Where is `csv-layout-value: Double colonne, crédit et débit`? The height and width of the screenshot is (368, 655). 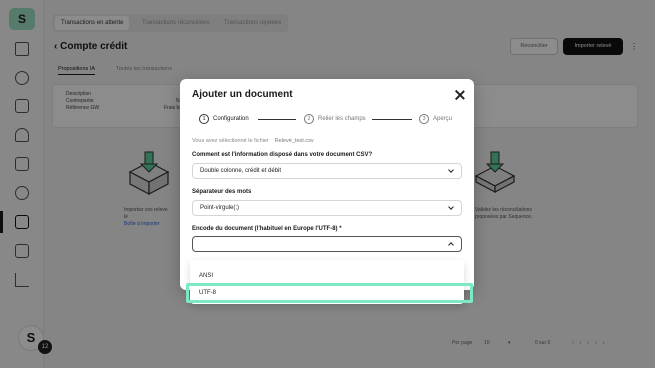
csv-layout-value: Double colonne, crédit et débit is located at coordinates (241, 171).